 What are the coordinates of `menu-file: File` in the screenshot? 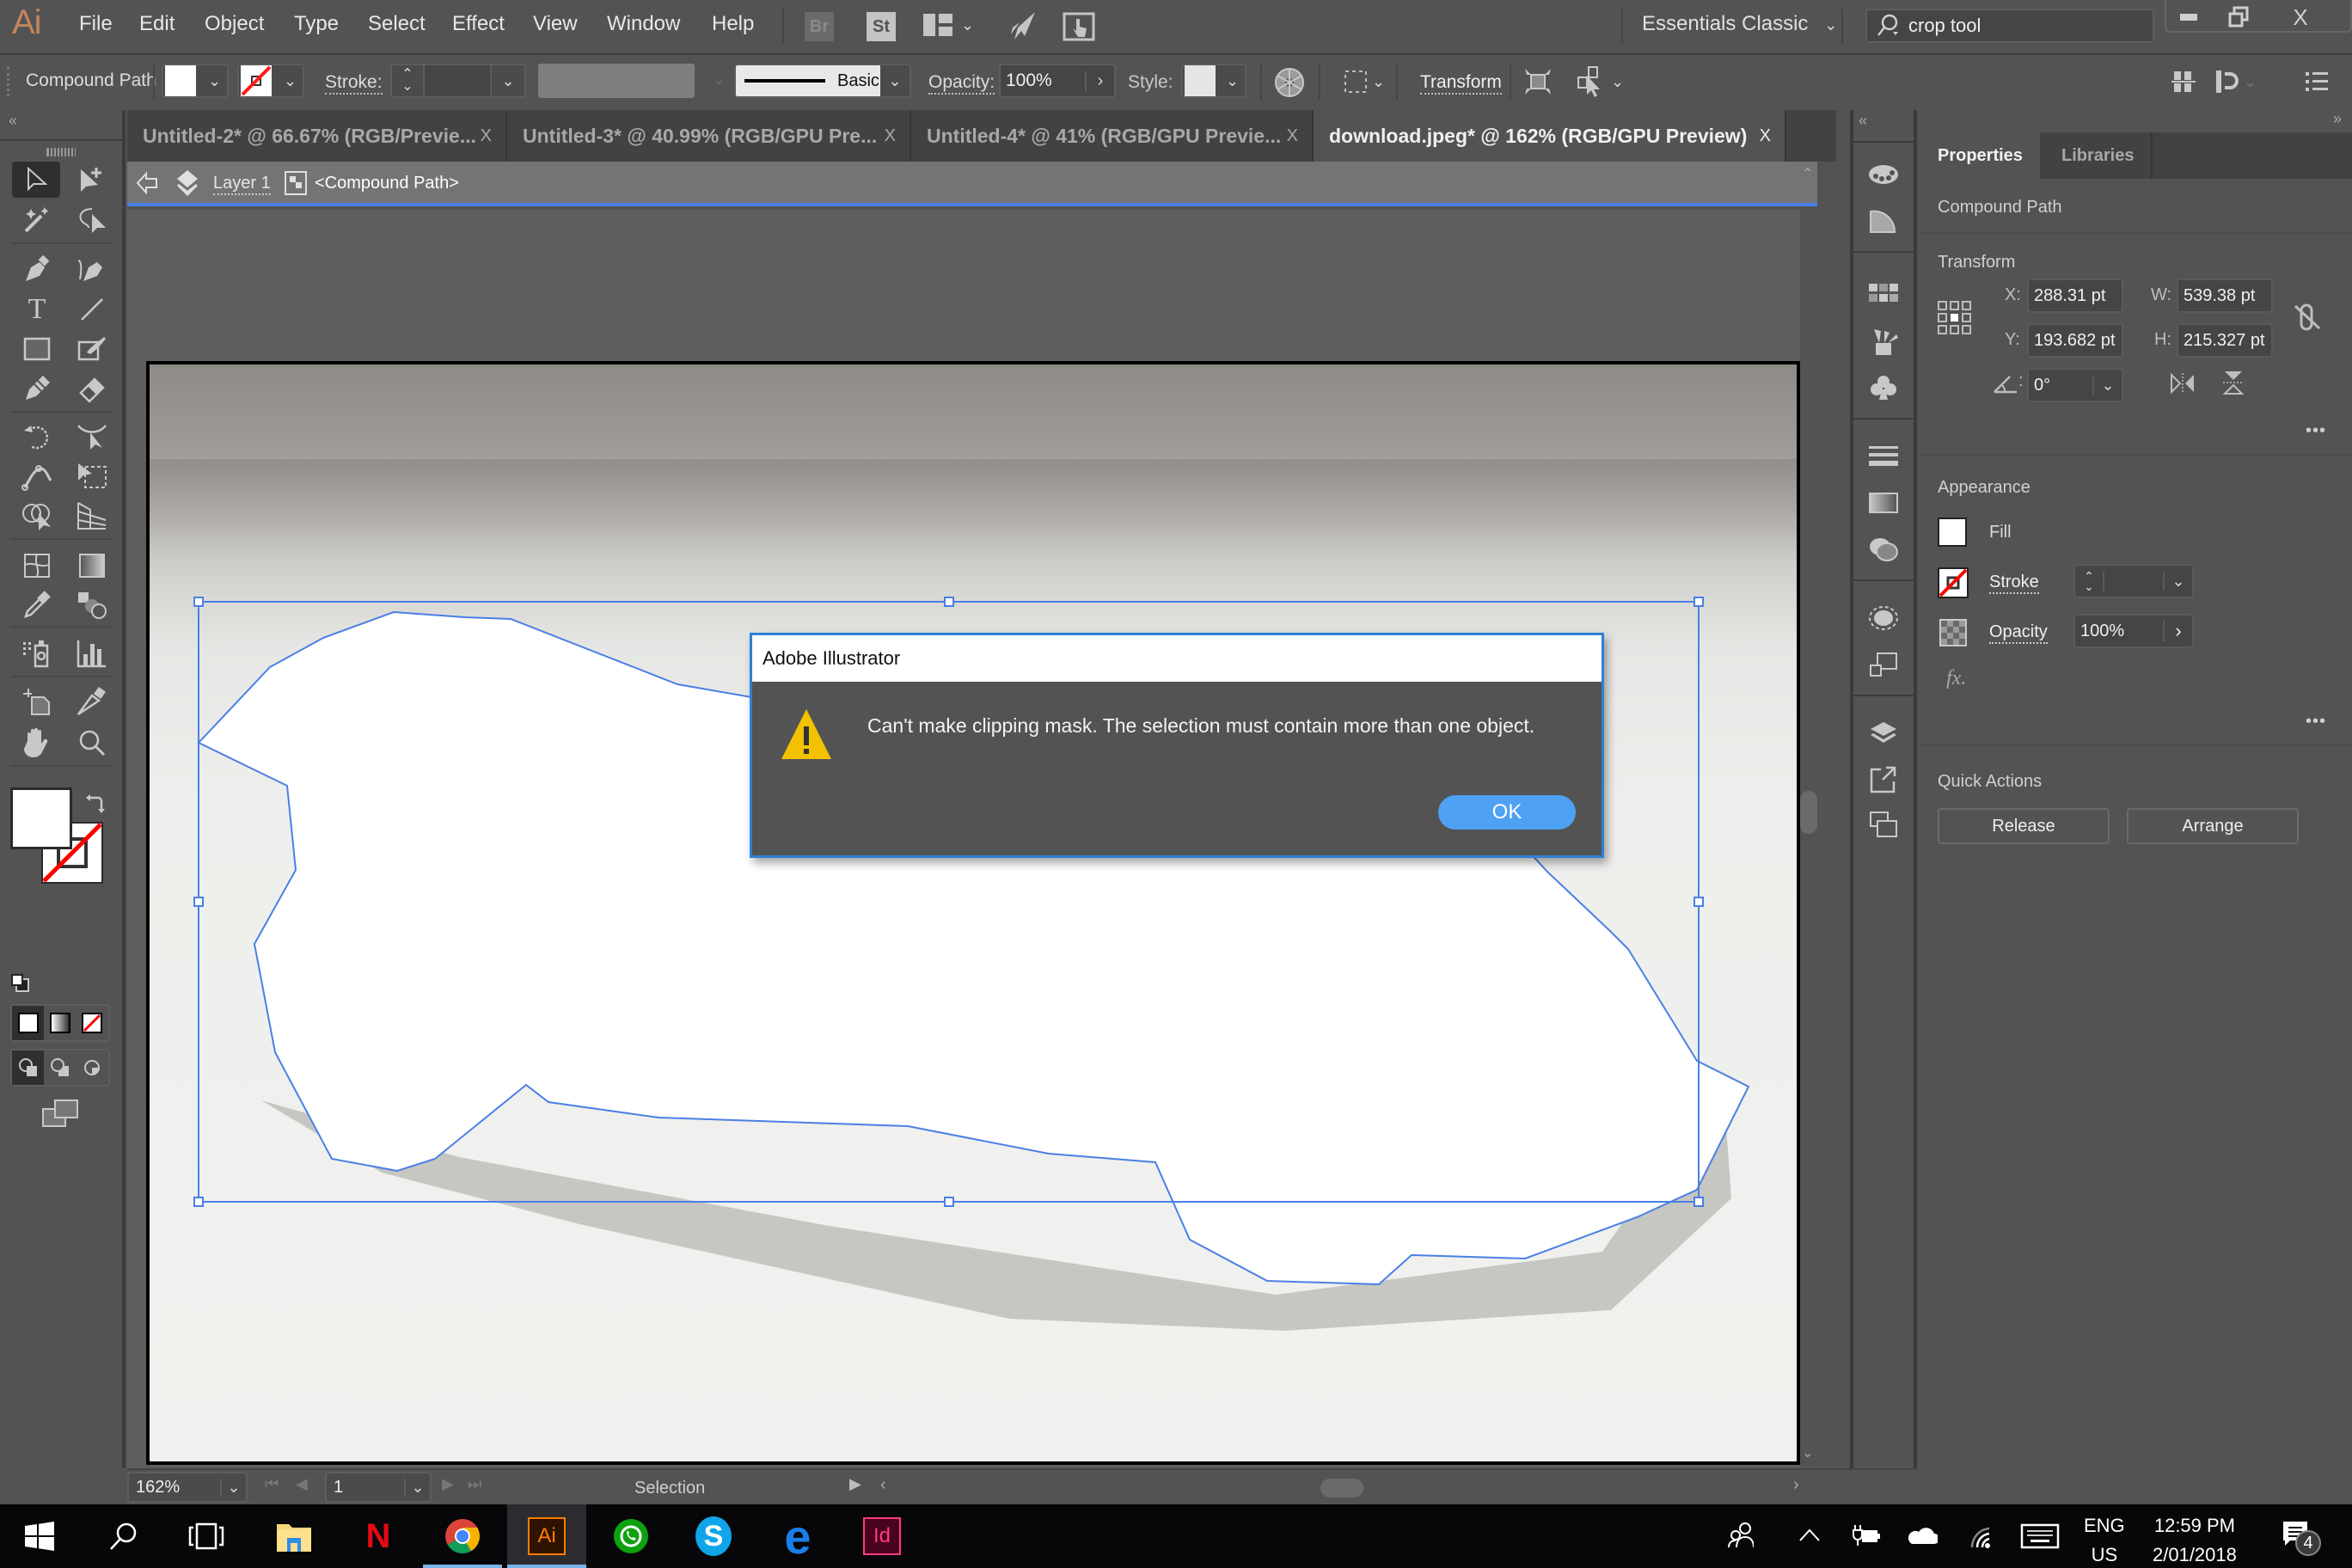 It's located at (96, 24).